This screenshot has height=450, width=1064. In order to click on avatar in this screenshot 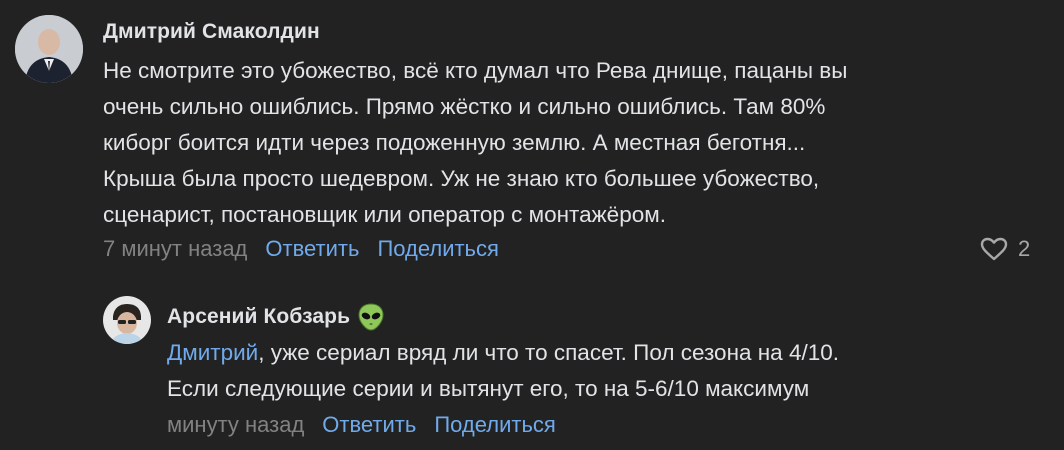, I will do `click(49, 49)`.